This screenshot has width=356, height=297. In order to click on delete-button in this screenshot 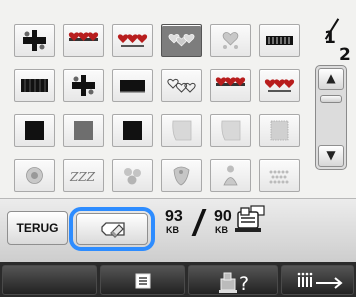, I will do `click(112, 229)`.